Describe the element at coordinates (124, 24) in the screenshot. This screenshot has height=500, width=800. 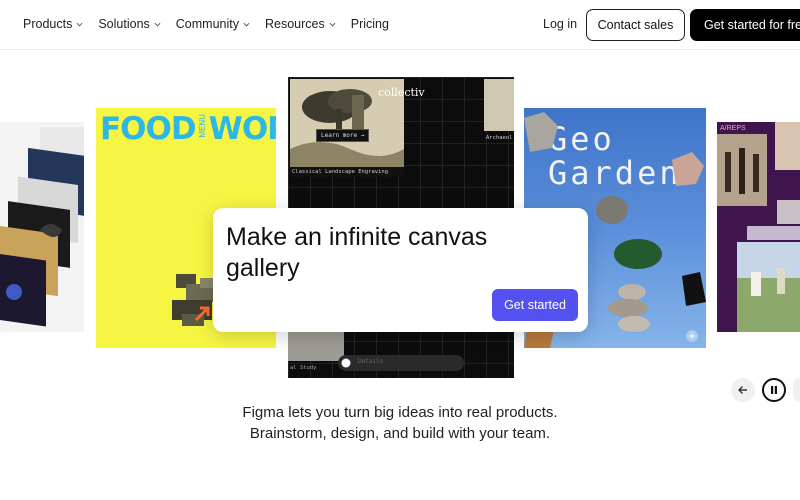
I see `nav-item-label: Solutions` at that location.